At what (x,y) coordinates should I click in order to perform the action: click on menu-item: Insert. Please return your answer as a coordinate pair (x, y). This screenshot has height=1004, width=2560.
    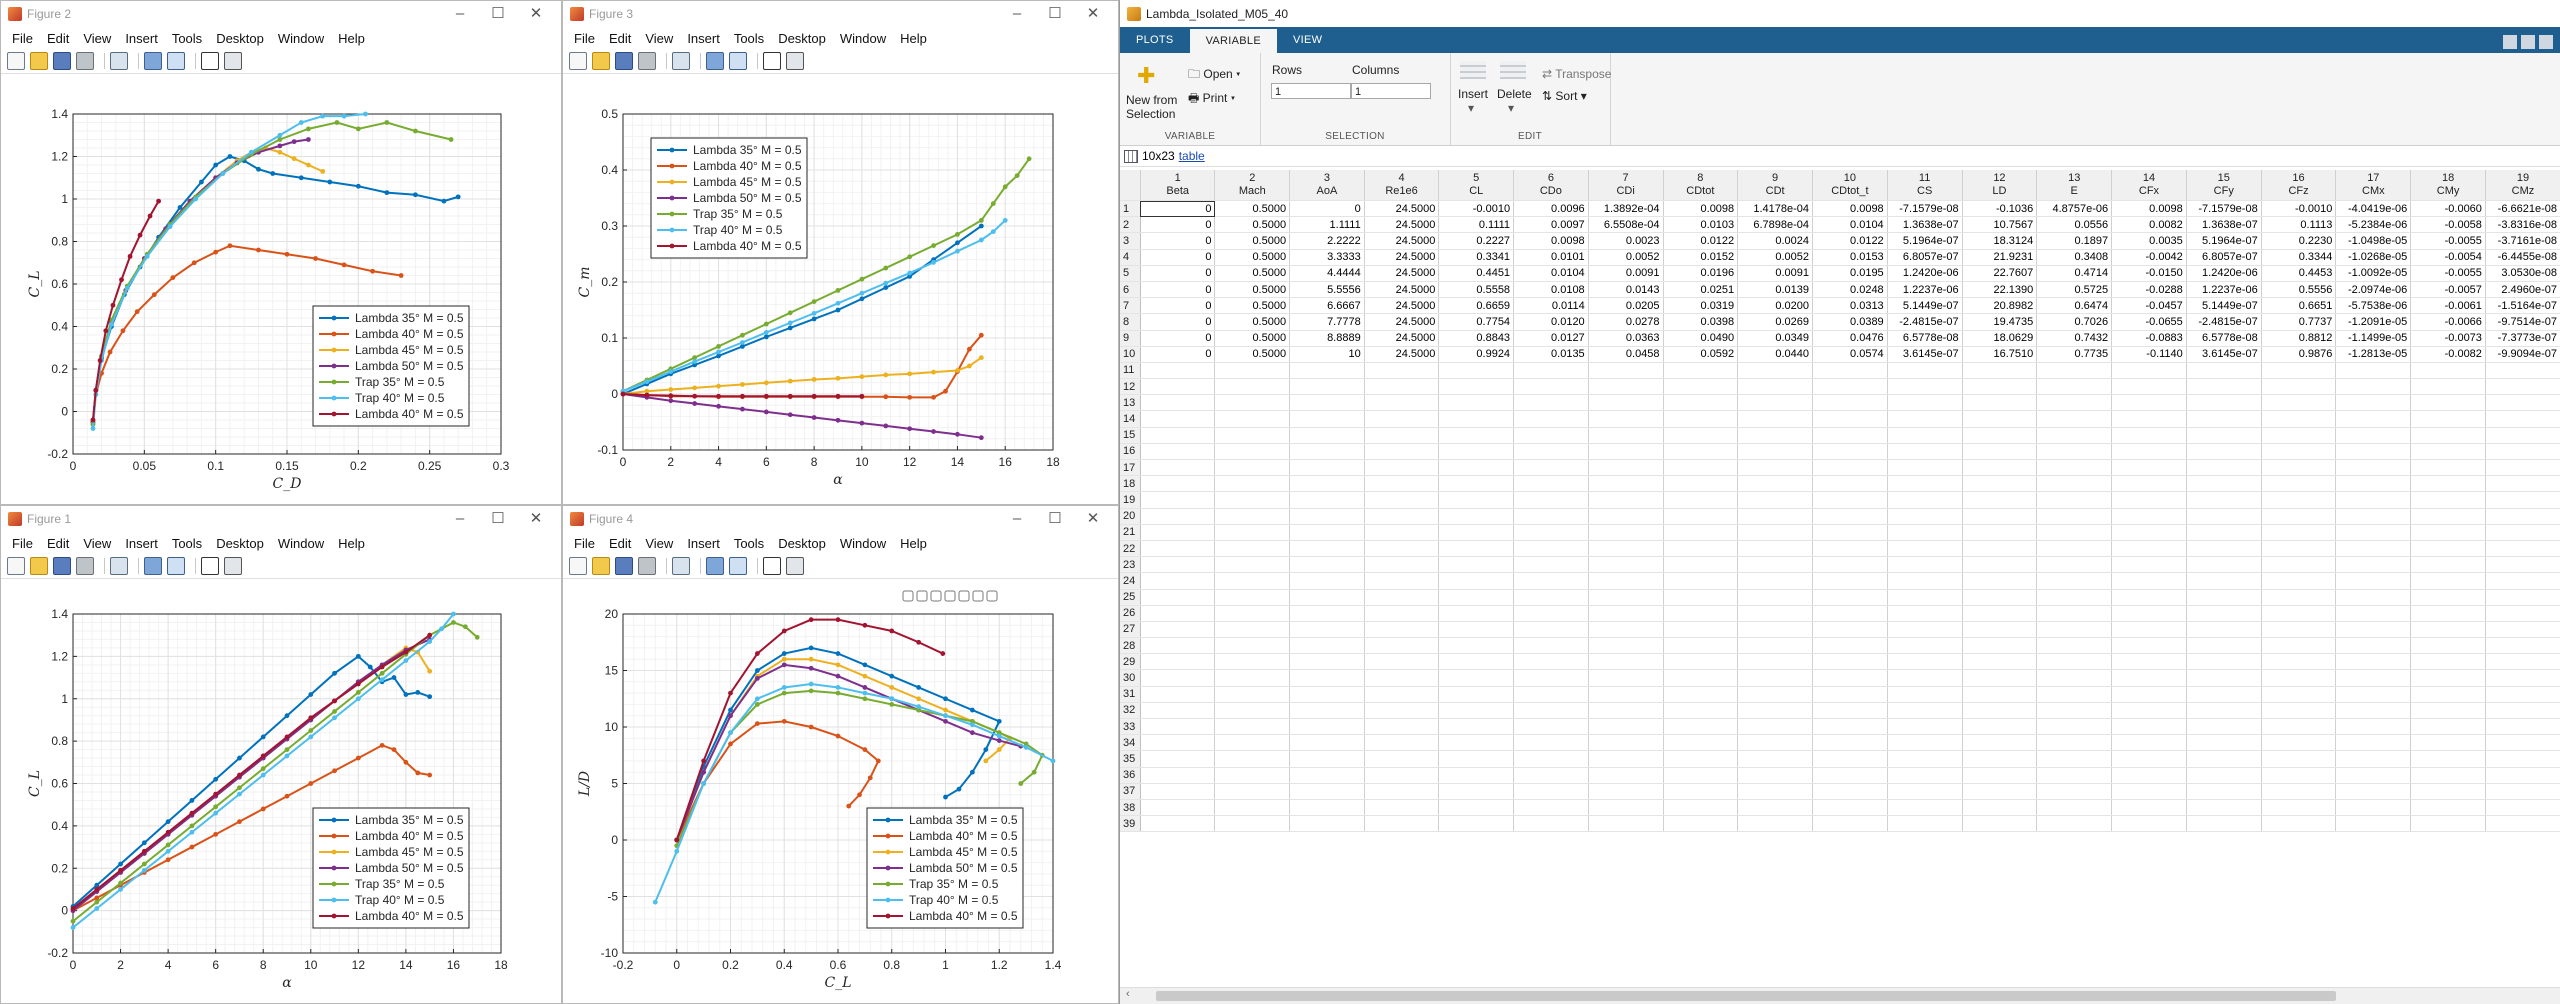
    Looking at the image, I should click on (703, 543).